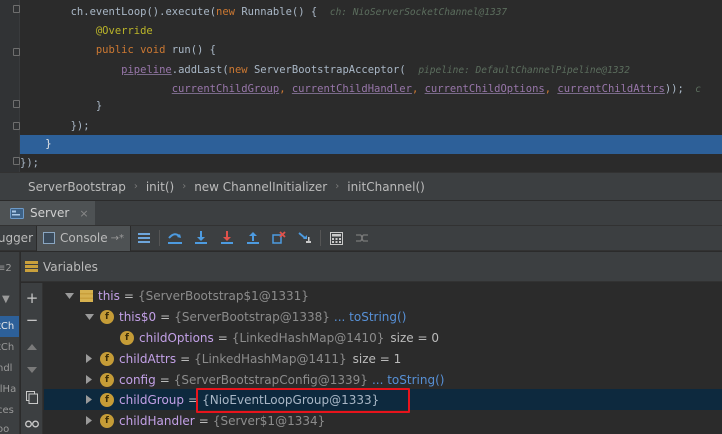 Image resolution: width=722 pixels, height=434 pixels. Describe the element at coordinates (351, 89) in the screenshot. I see `code-token: currentChildHandler` at that location.